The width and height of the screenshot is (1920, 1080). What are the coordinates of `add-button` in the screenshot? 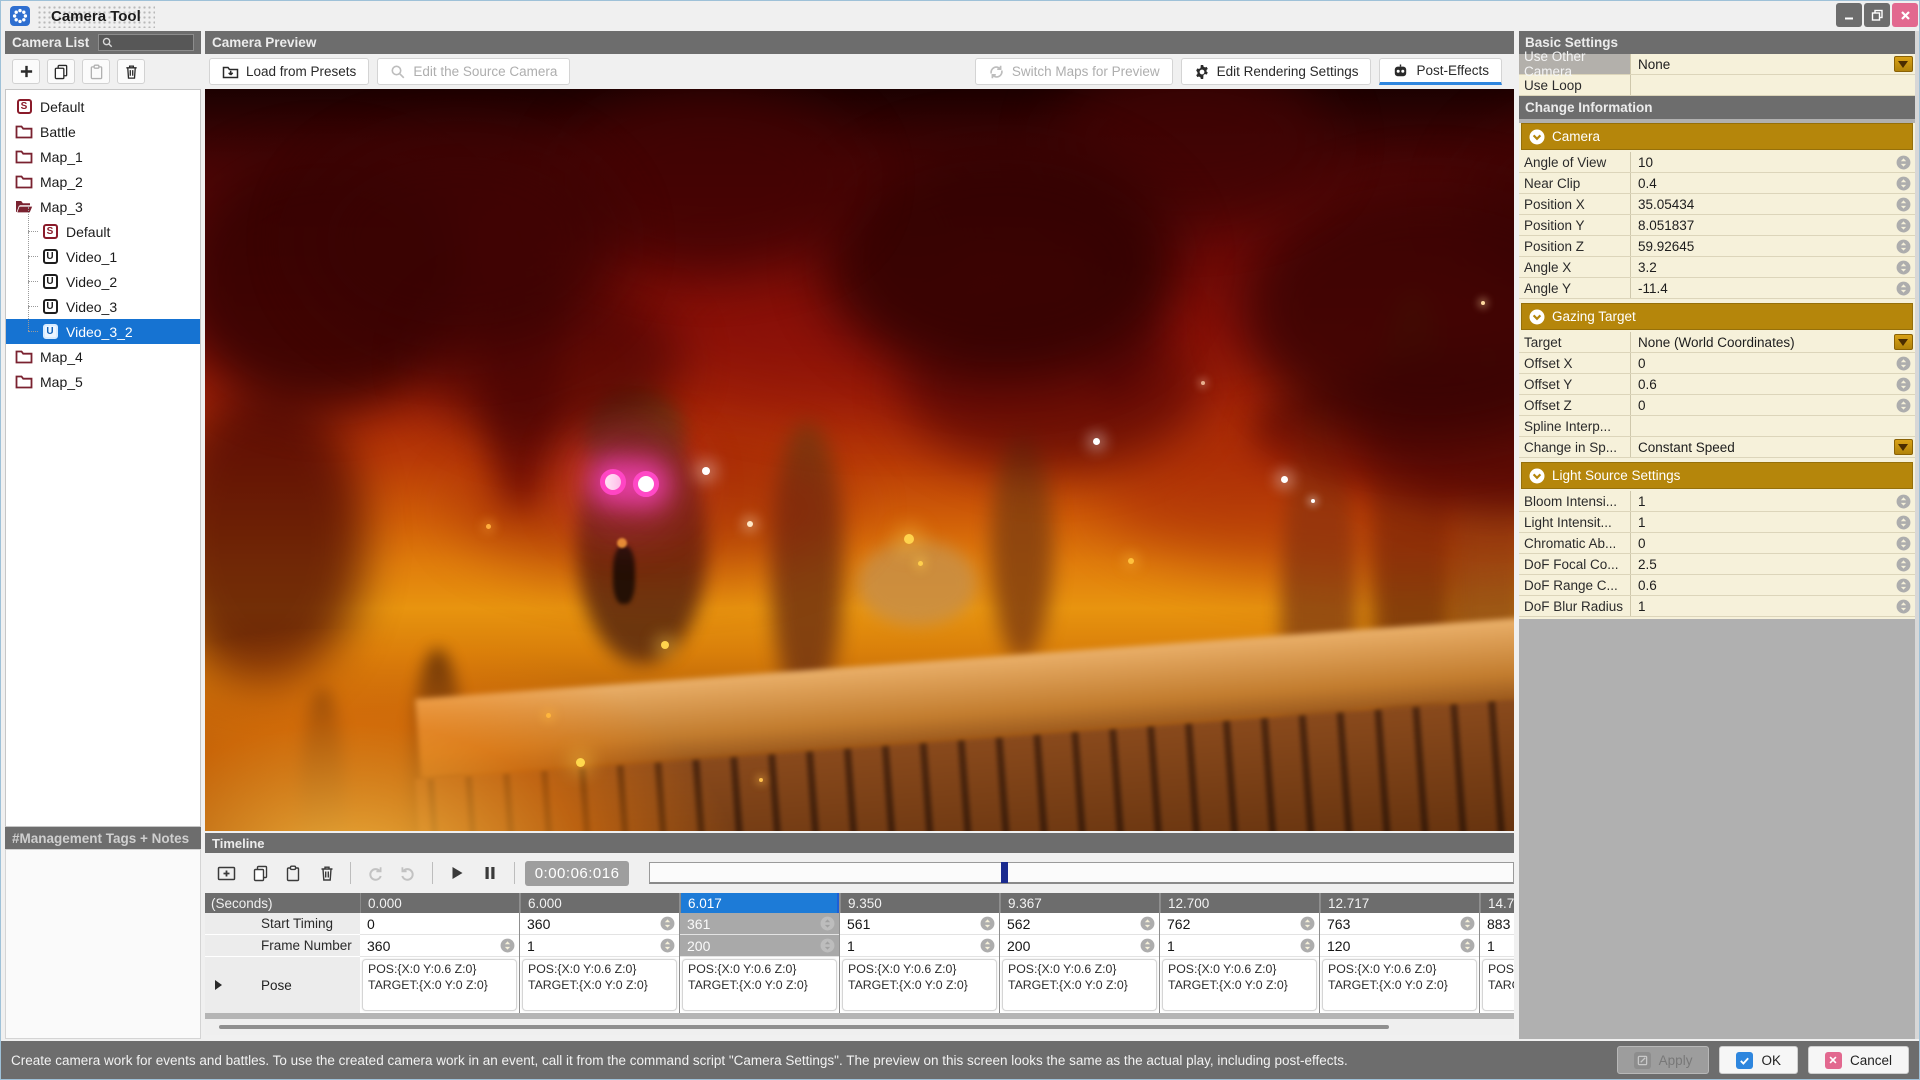 It's located at (26, 71).